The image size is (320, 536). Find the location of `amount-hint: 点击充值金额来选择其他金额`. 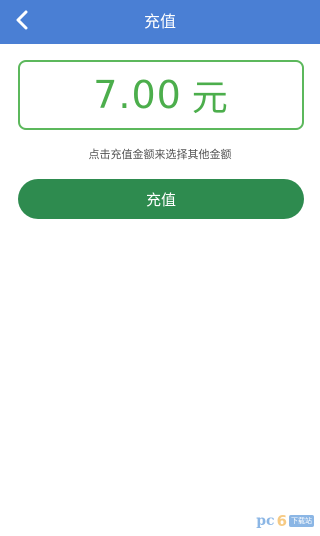

amount-hint: 点击充值金额来选择其他金额 is located at coordinates (160, 154).